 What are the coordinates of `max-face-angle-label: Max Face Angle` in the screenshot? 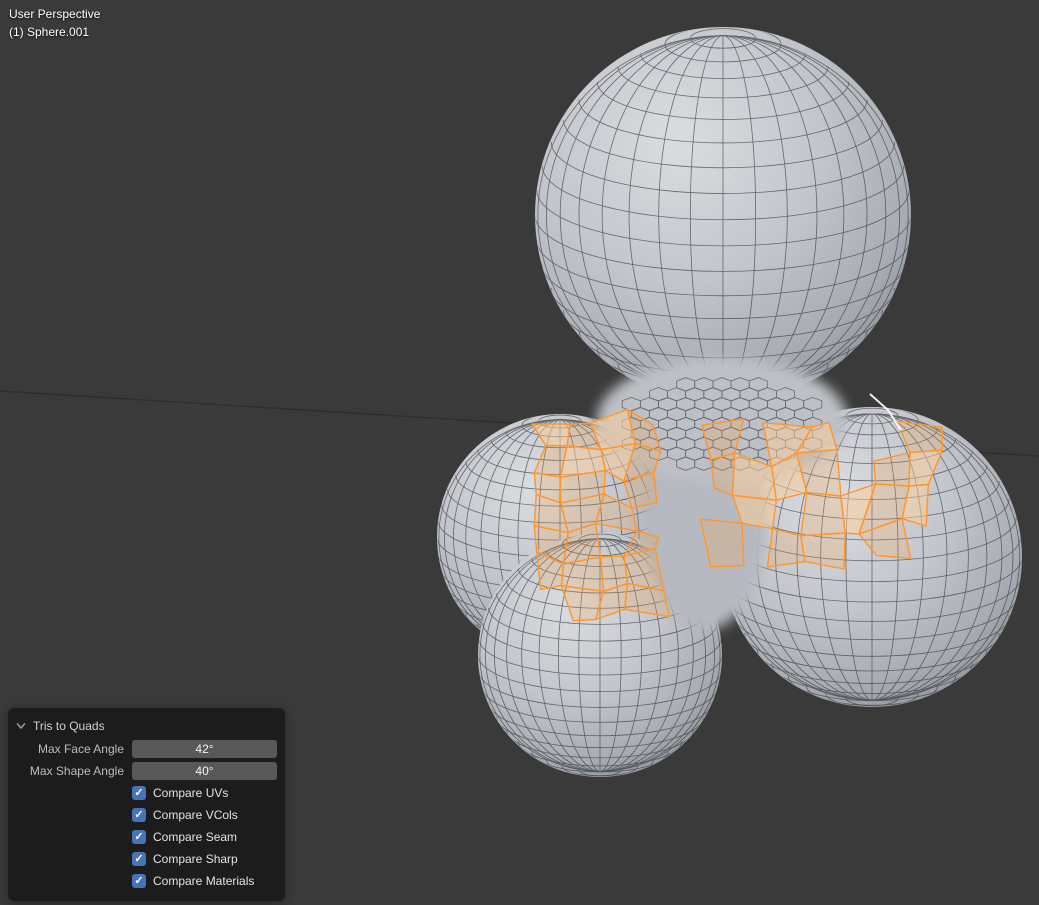 It's located at (80, 749).